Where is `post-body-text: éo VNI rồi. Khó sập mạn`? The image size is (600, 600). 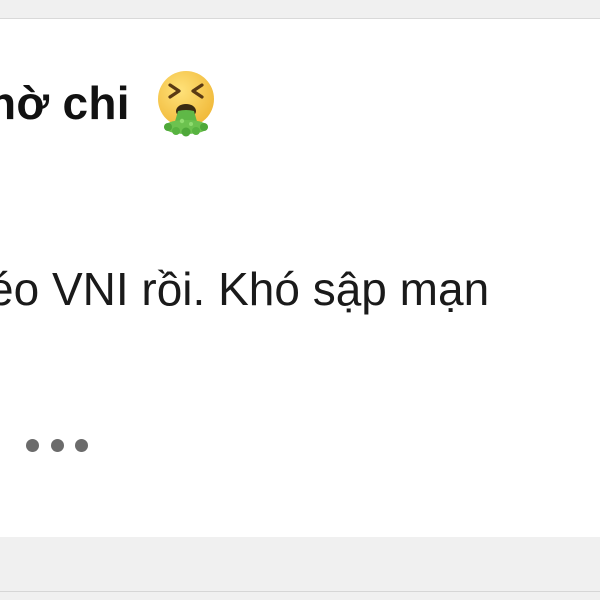 post-body-text: éo VNI rồi. Khó sập mạn is located at coordinates (245, 289).